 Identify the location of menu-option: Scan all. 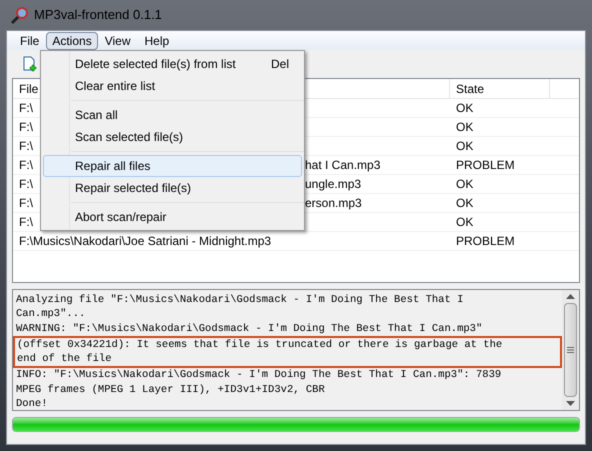
(172, 115).